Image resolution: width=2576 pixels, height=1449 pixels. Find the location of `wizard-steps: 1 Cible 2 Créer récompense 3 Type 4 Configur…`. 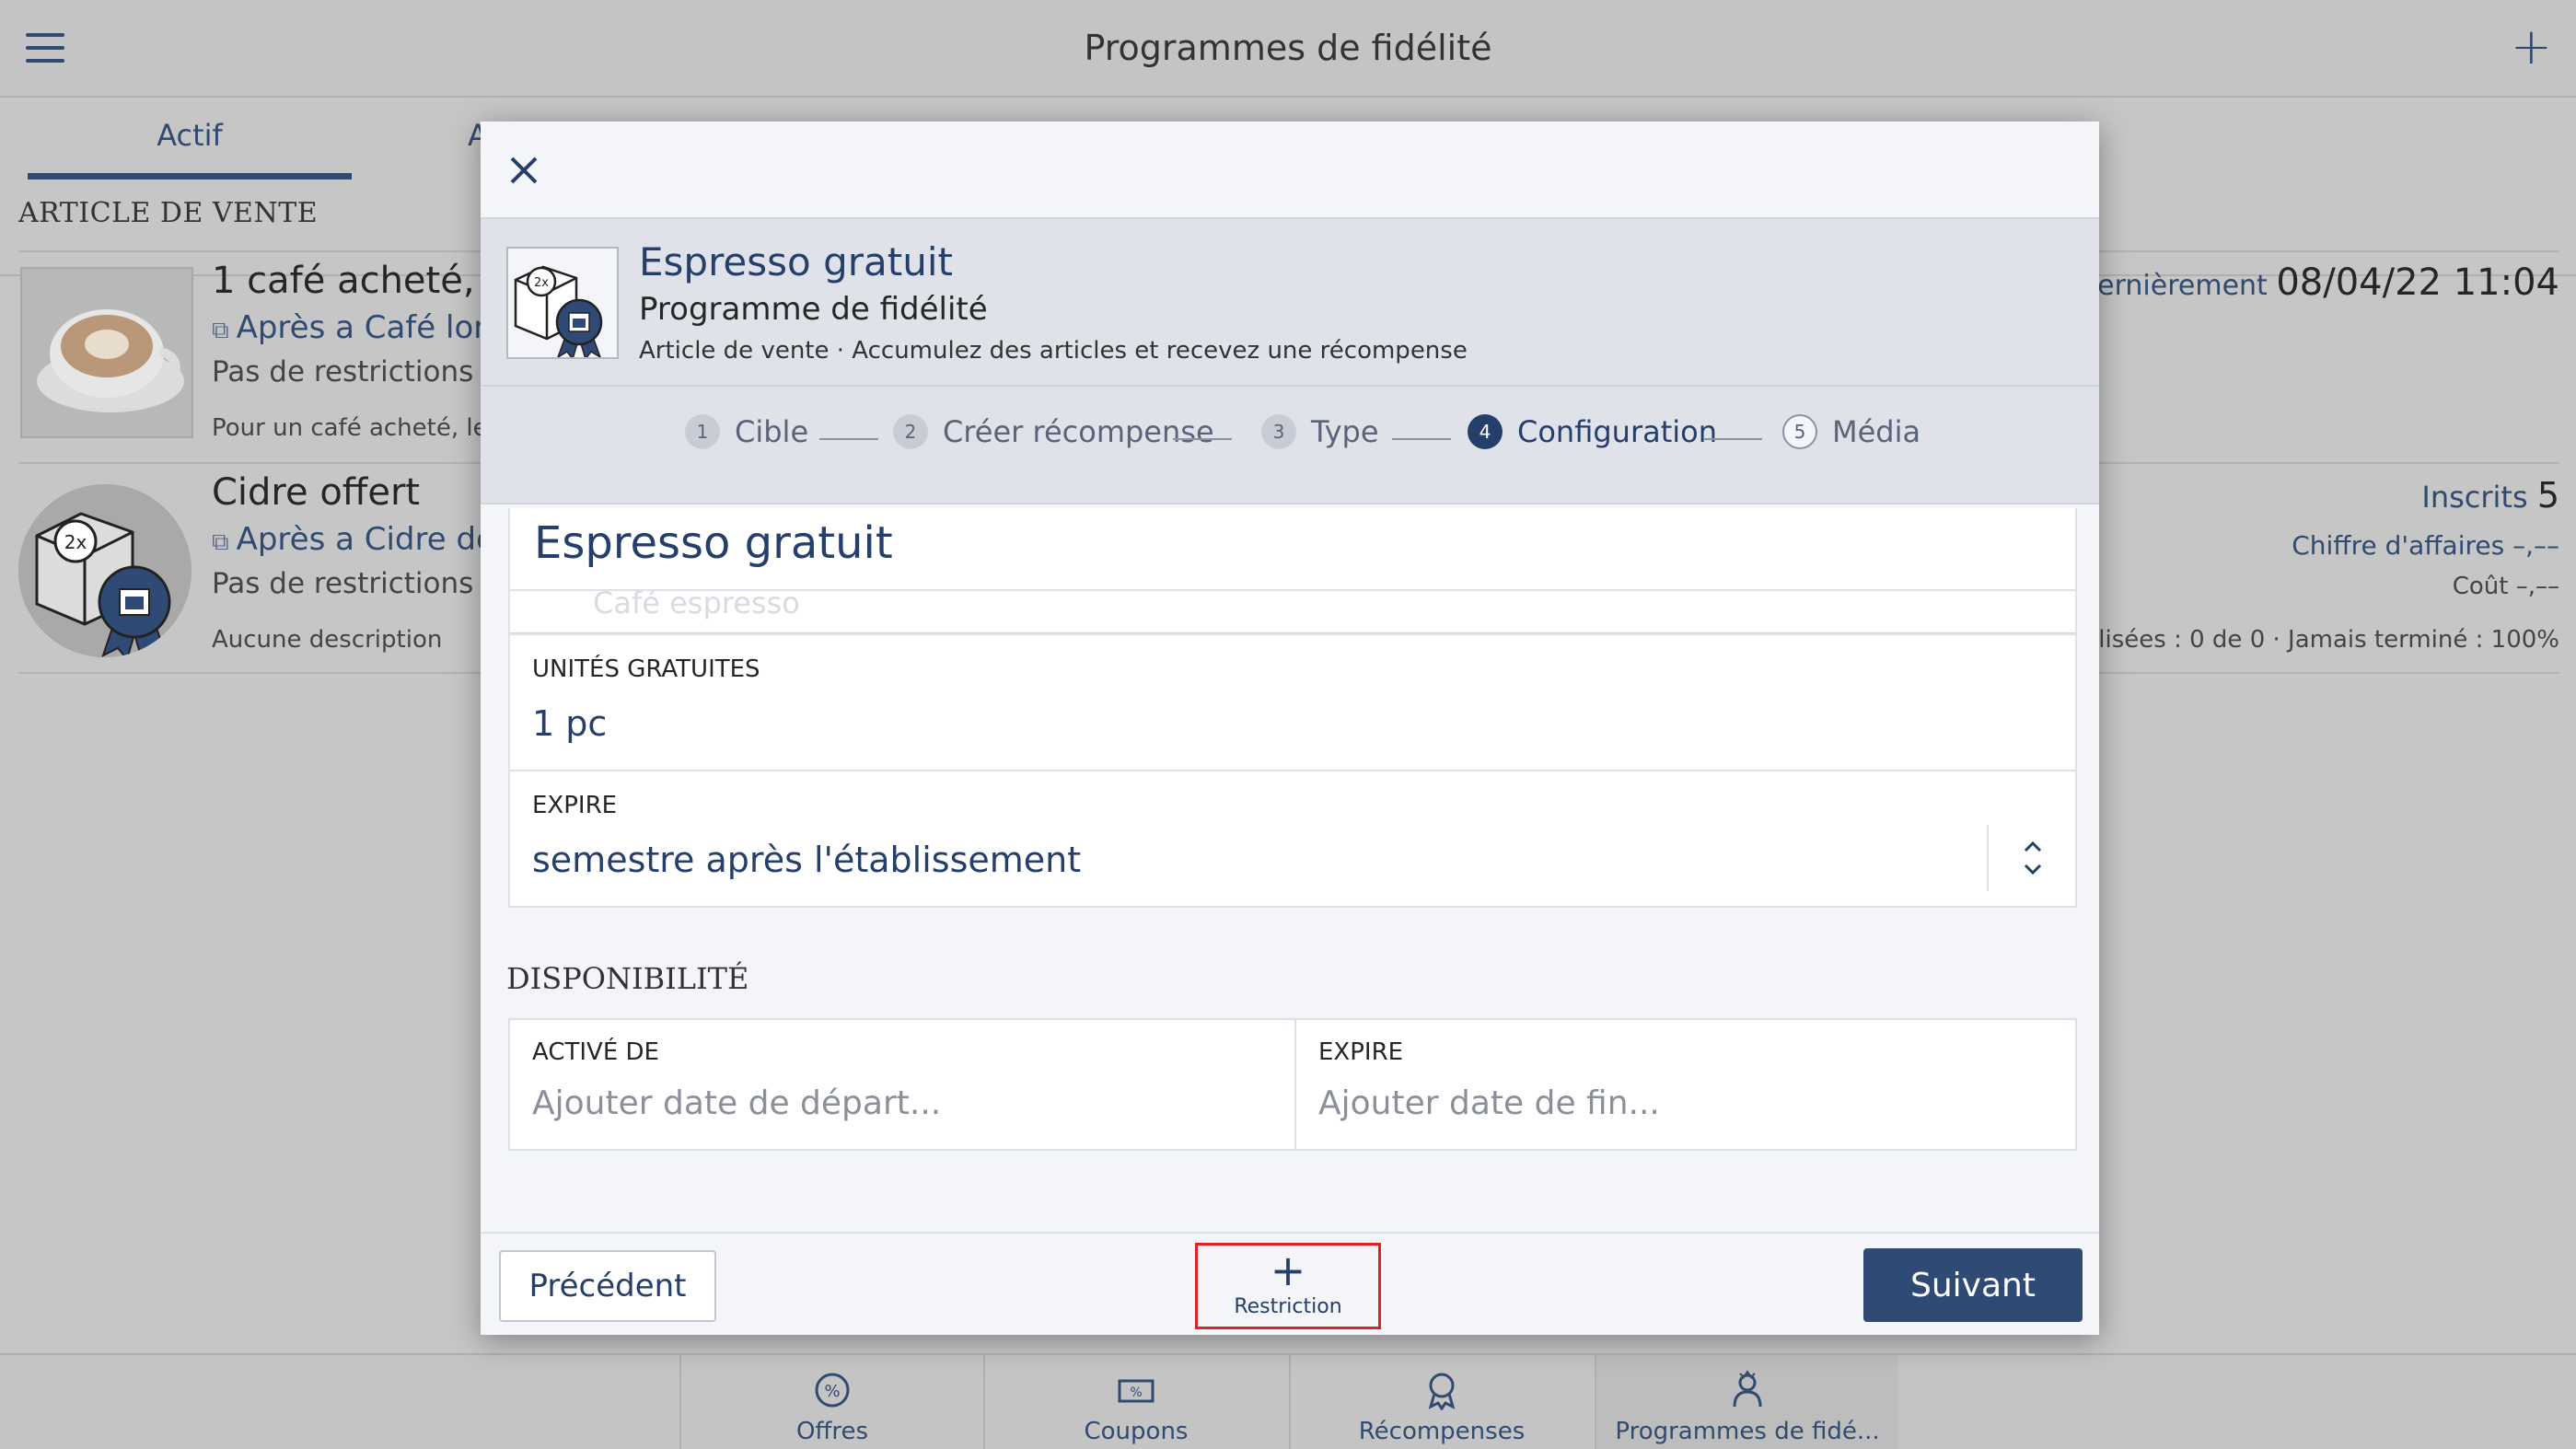

wizard-steps: 1 Cible 2 Créer récompense 3 Type 4 Configur… is located at coordinates (1290, 436).